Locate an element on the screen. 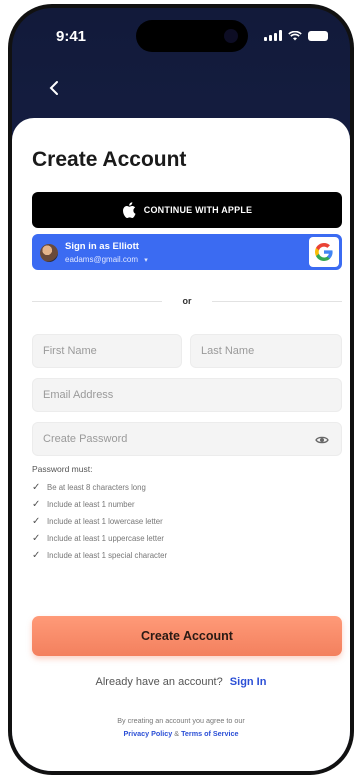 This screenshot has width=362, height=779. avatar is located at coordinates (49, 253).